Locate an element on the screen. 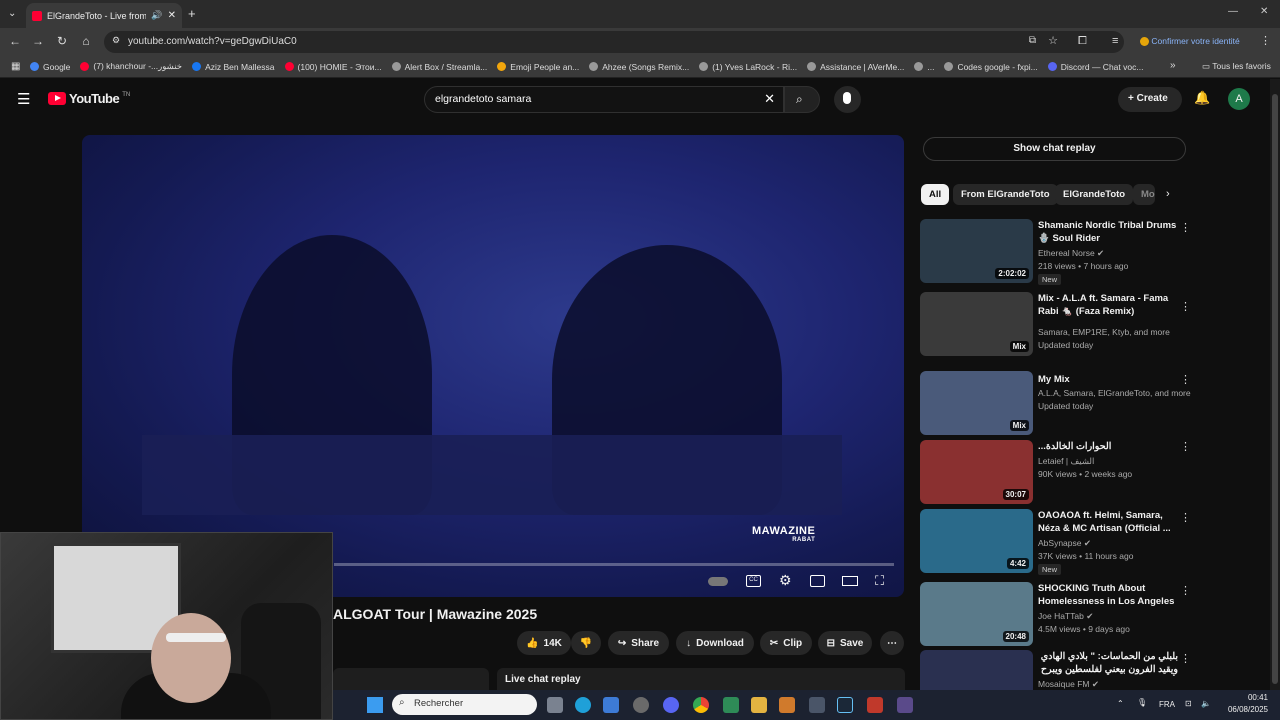 The height and width of the screenshot is (720, 1280). minimize-icon: — is located at coordinates (1233, 11).